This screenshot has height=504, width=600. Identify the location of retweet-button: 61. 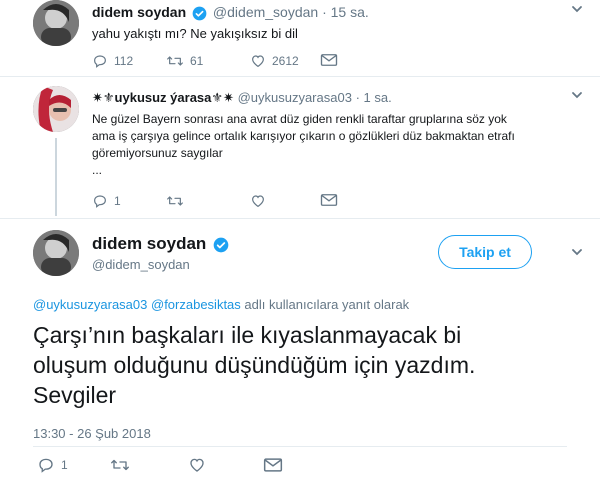
(184, 61).